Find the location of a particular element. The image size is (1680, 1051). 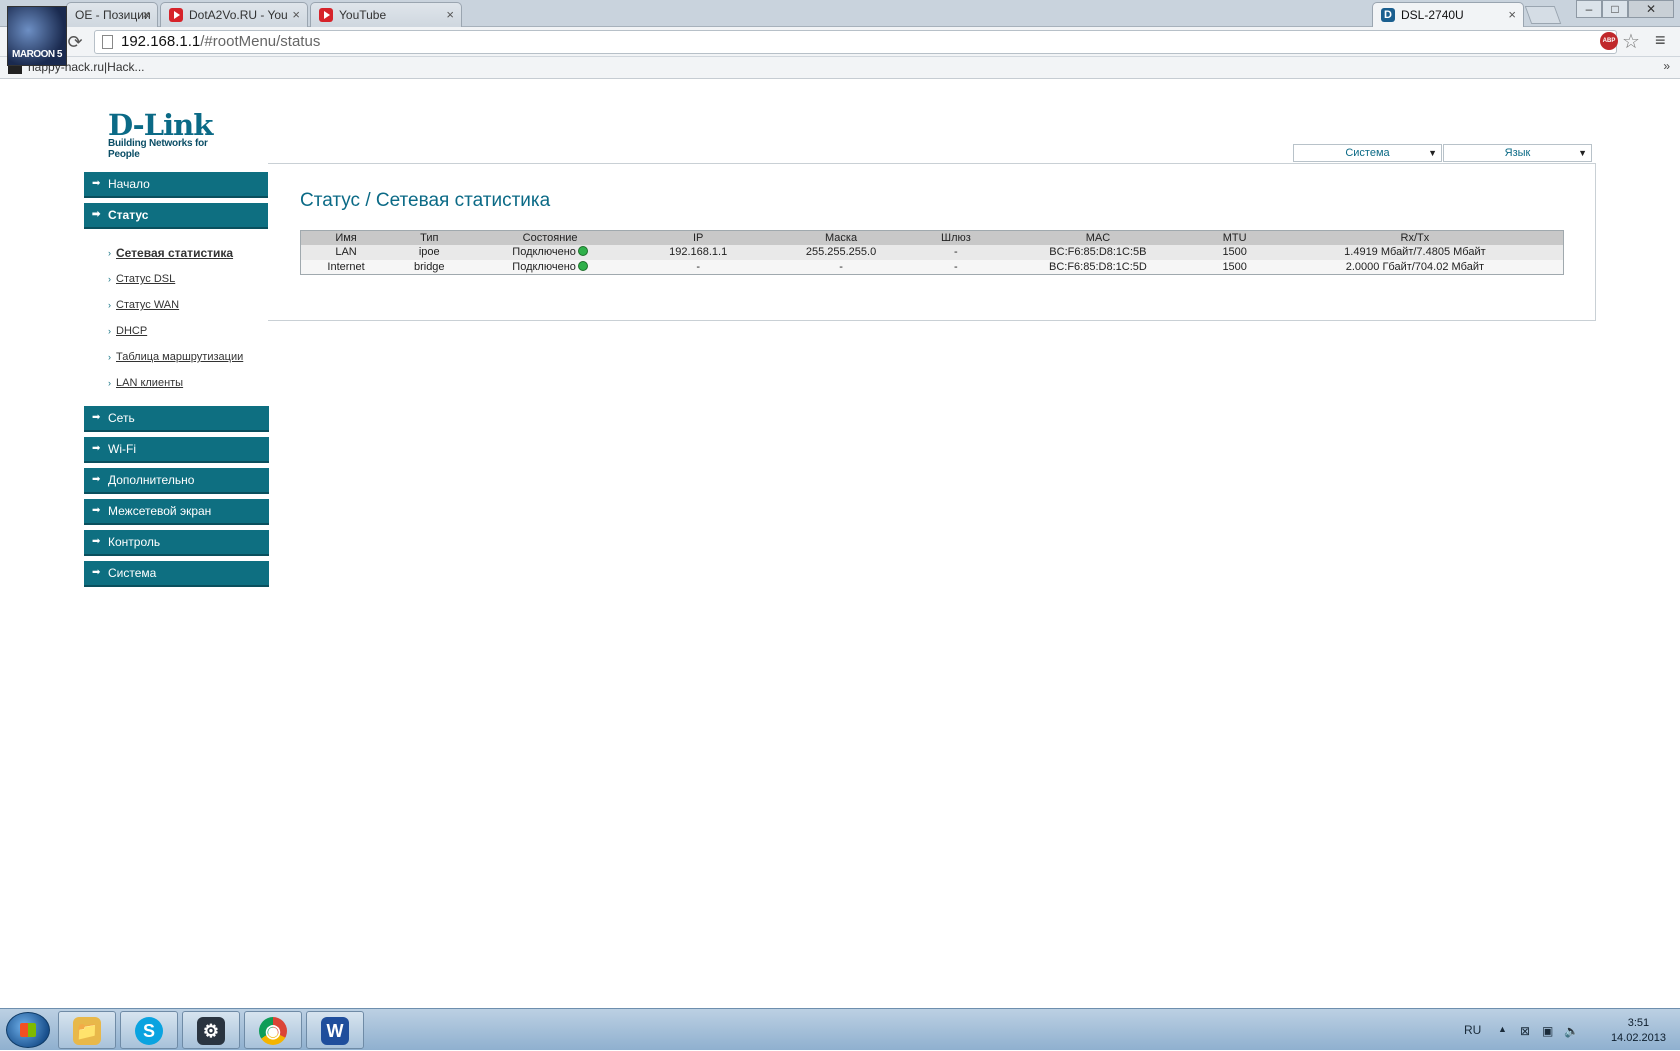

clock: 3:51 14.02.2013 is located at coordinates (1638, 1031).